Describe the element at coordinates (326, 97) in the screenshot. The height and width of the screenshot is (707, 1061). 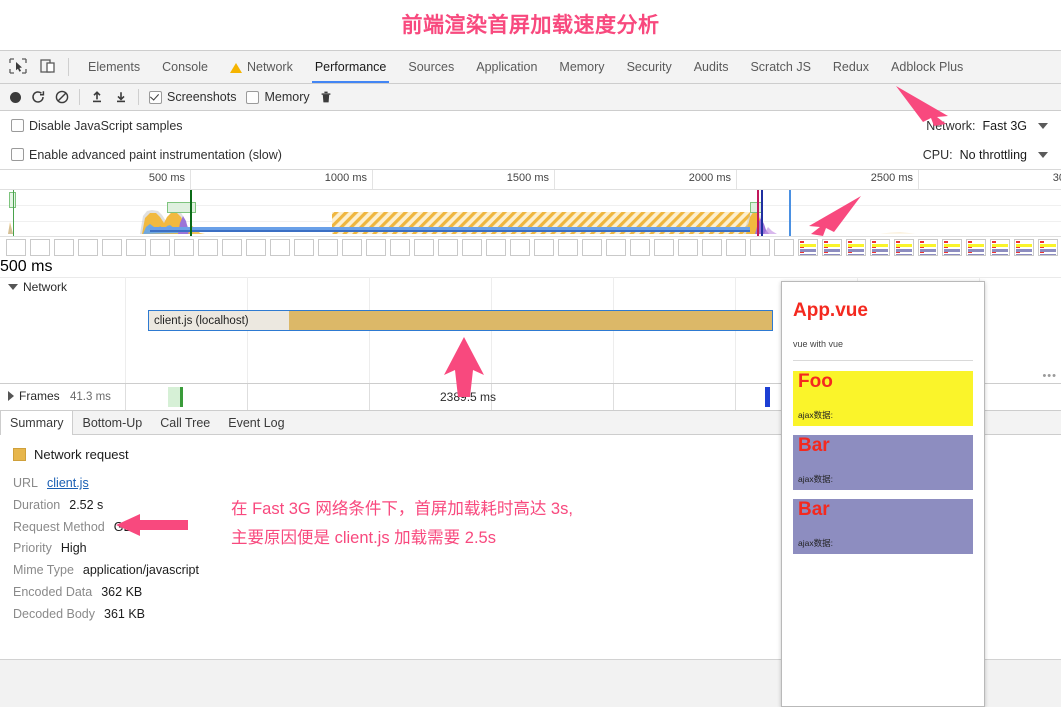
I see `collect-garbage-button` at that location.